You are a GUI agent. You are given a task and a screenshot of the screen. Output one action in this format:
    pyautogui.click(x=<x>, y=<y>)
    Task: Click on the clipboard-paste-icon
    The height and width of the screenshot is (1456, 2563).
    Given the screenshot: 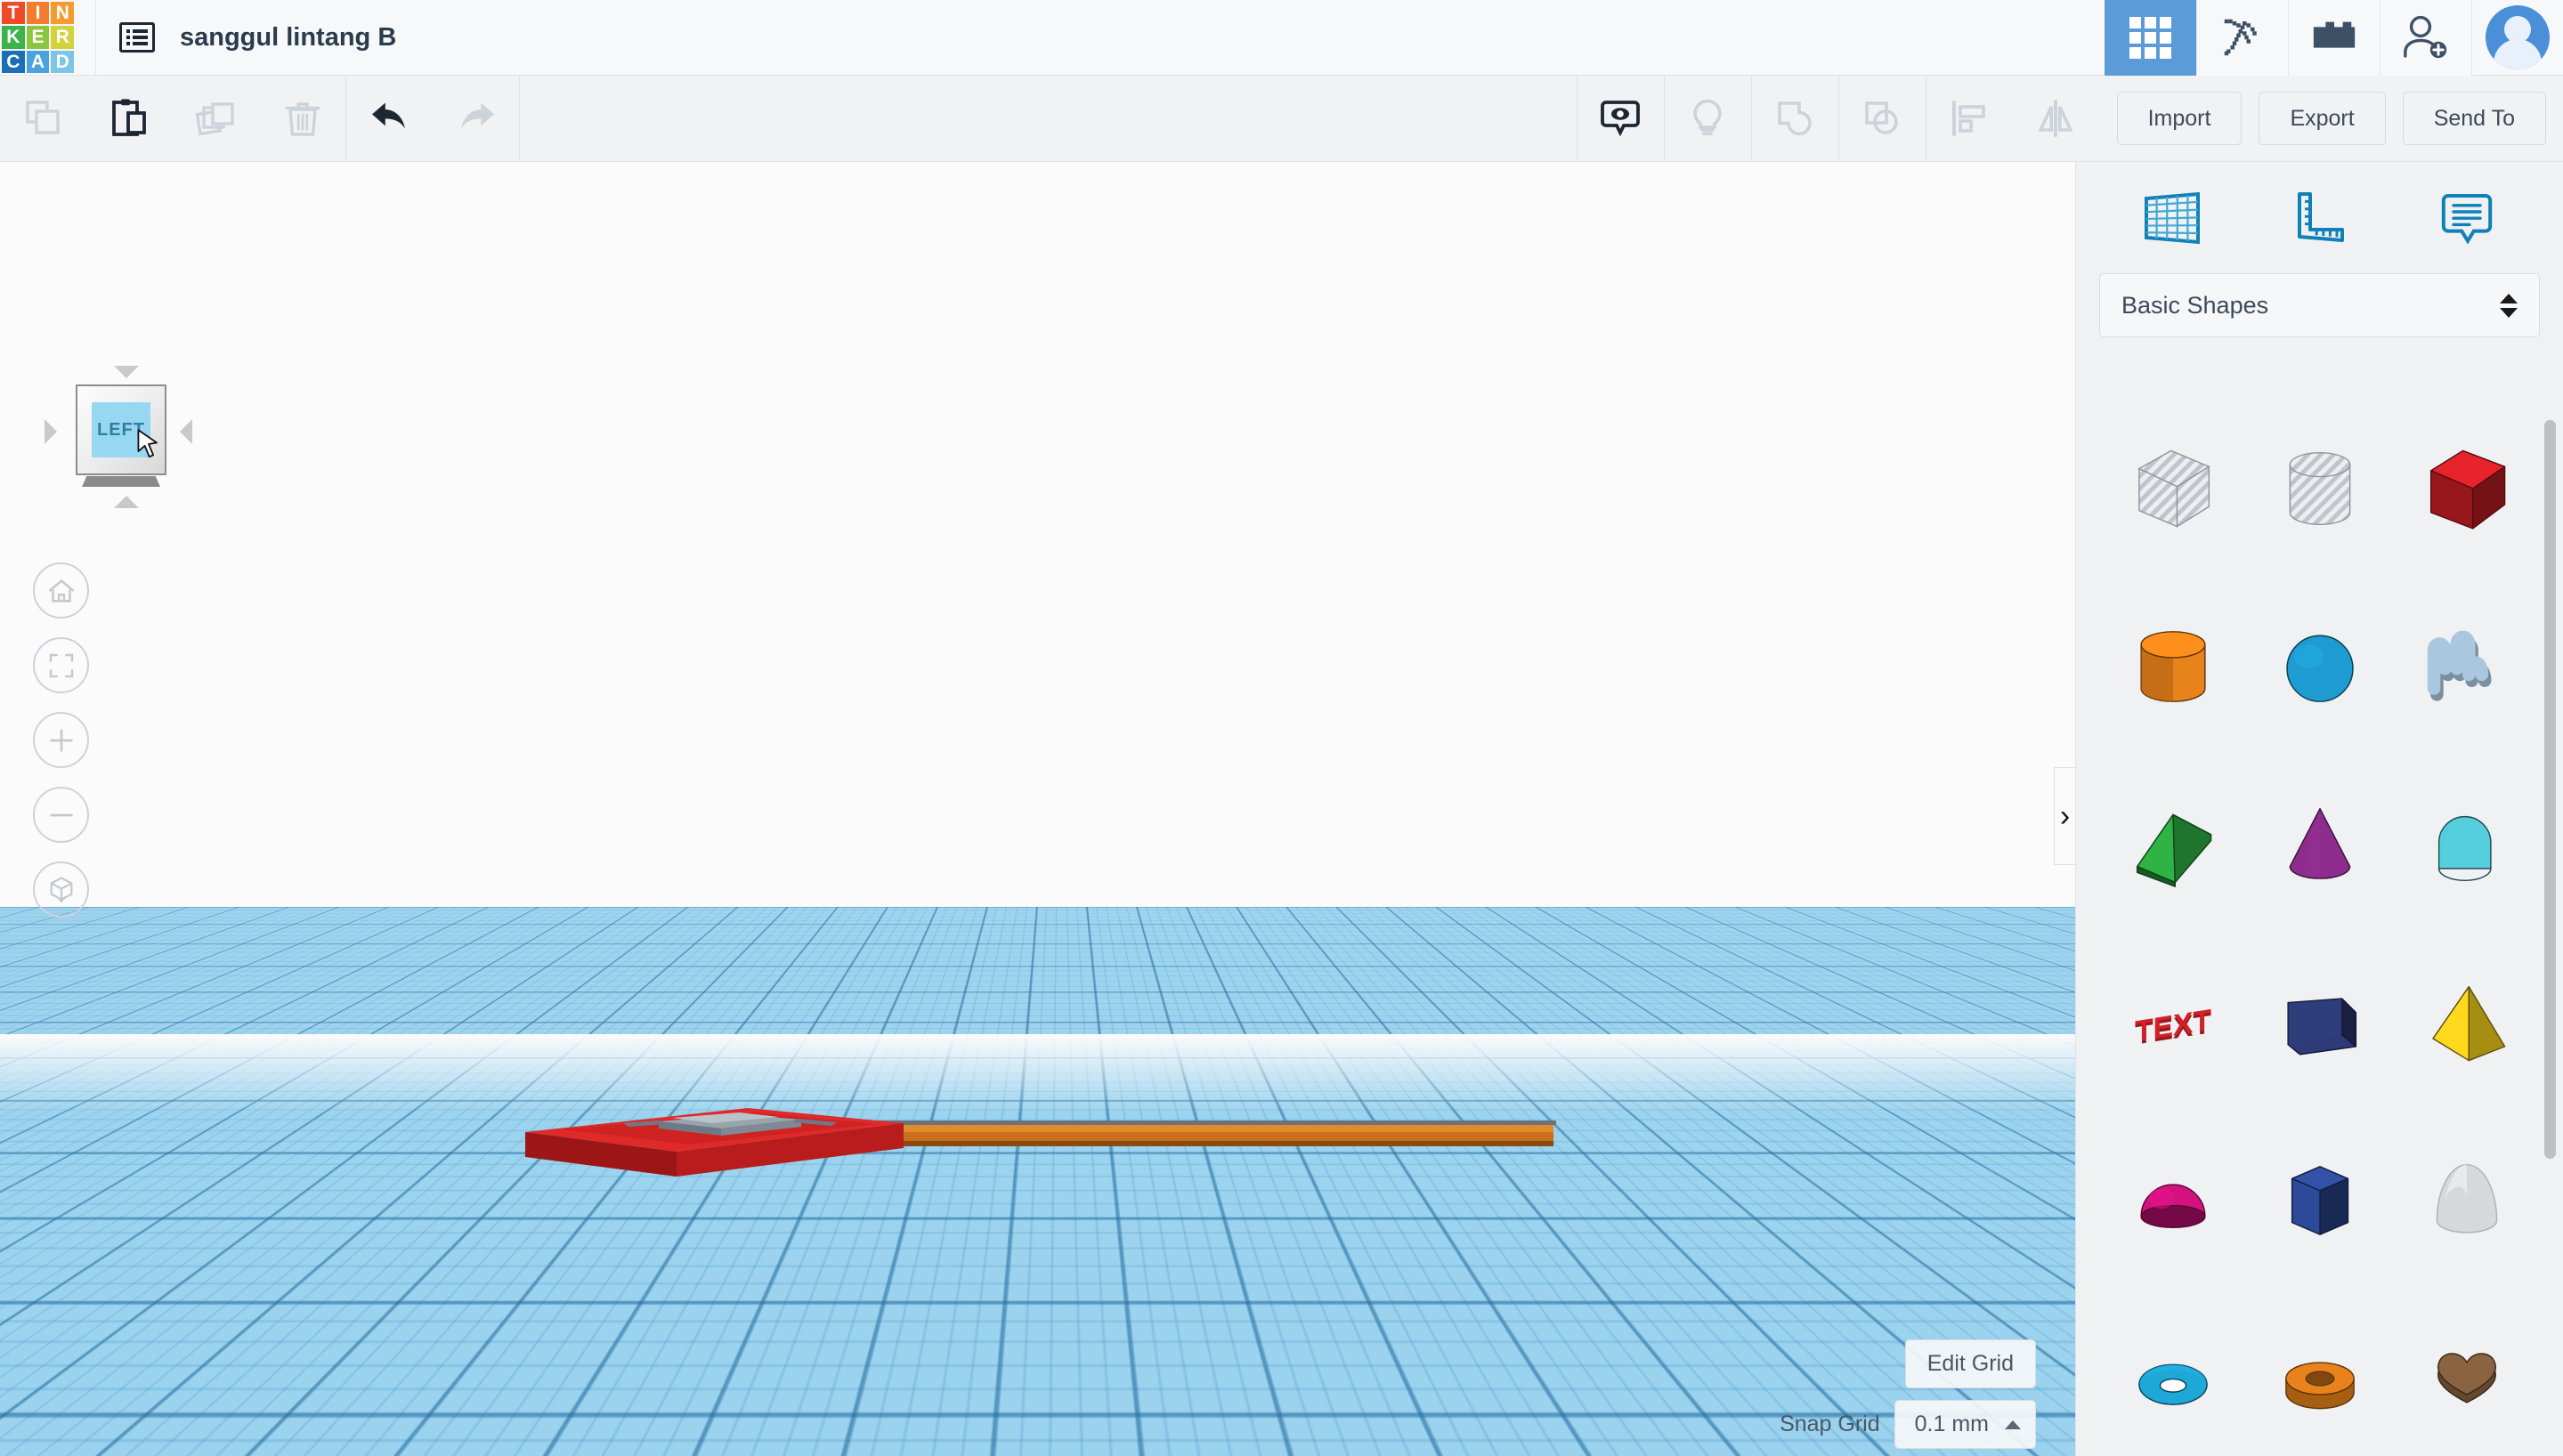 What is the action you would take?
    pyautogui.click(x=128, y=117)
    